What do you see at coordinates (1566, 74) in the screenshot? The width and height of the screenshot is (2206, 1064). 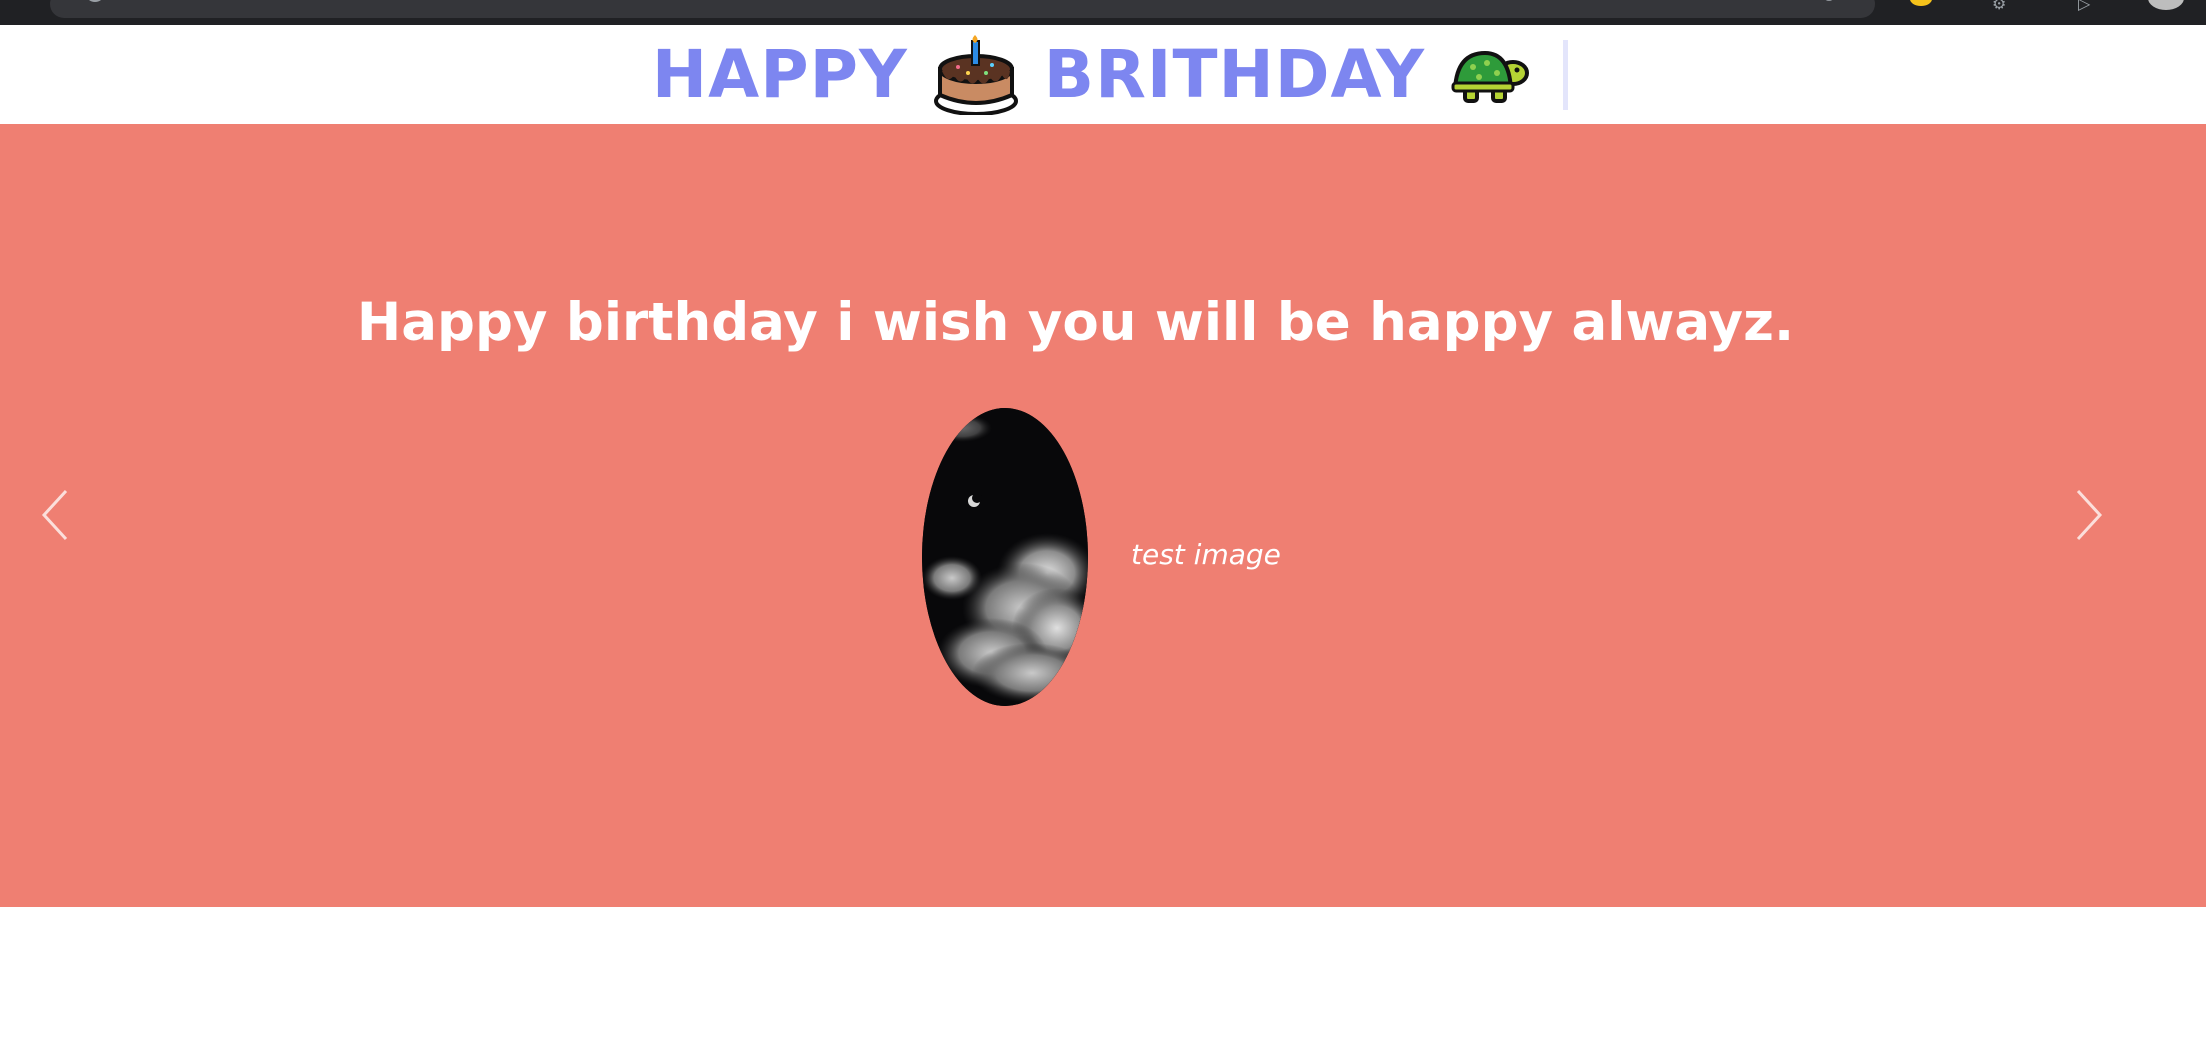 I see `text-cursor` at bounding box center [1566, 74].